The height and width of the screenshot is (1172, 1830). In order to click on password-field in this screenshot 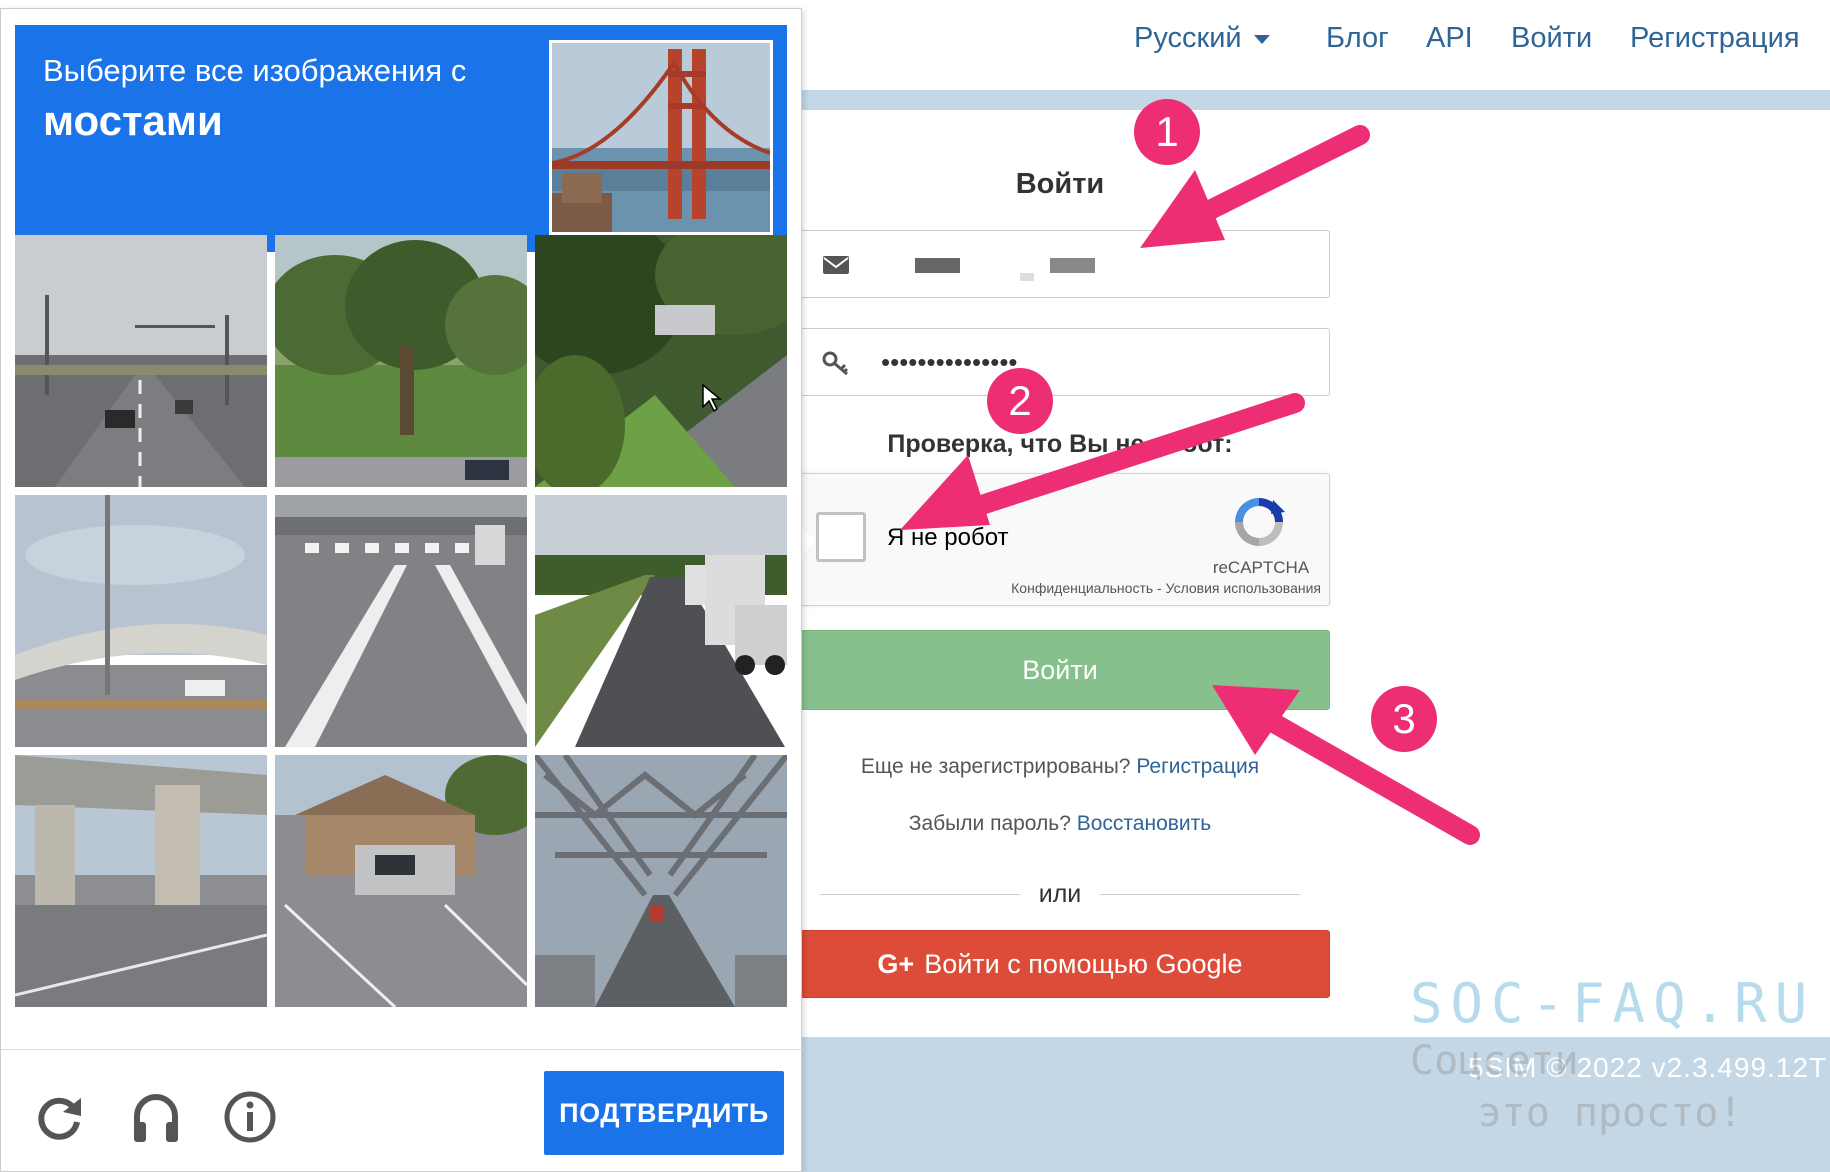, I will do `click(1060, 362)`.